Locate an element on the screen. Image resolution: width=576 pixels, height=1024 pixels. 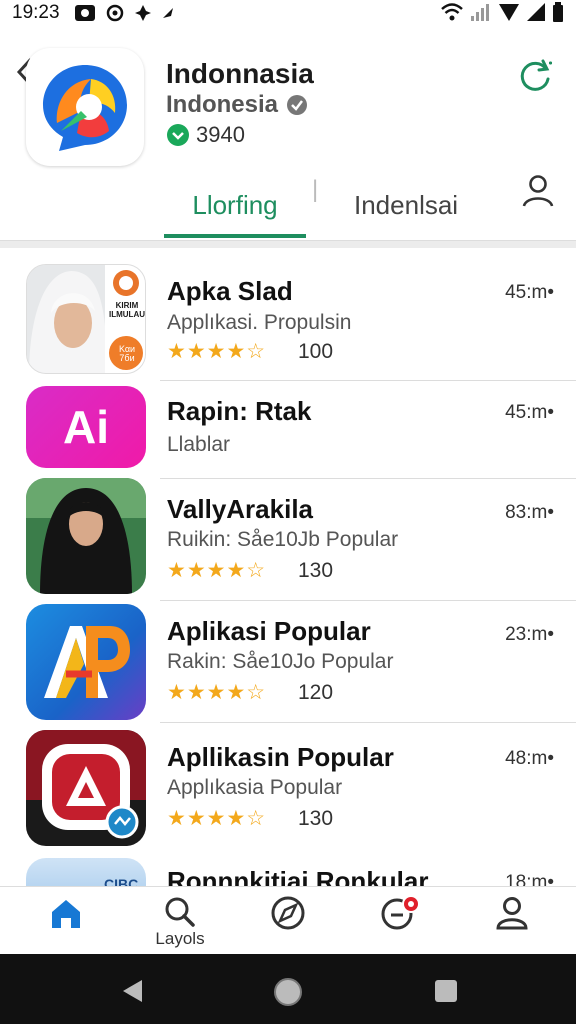
app-name: VallyArakila is located at coordinates (240, 509).